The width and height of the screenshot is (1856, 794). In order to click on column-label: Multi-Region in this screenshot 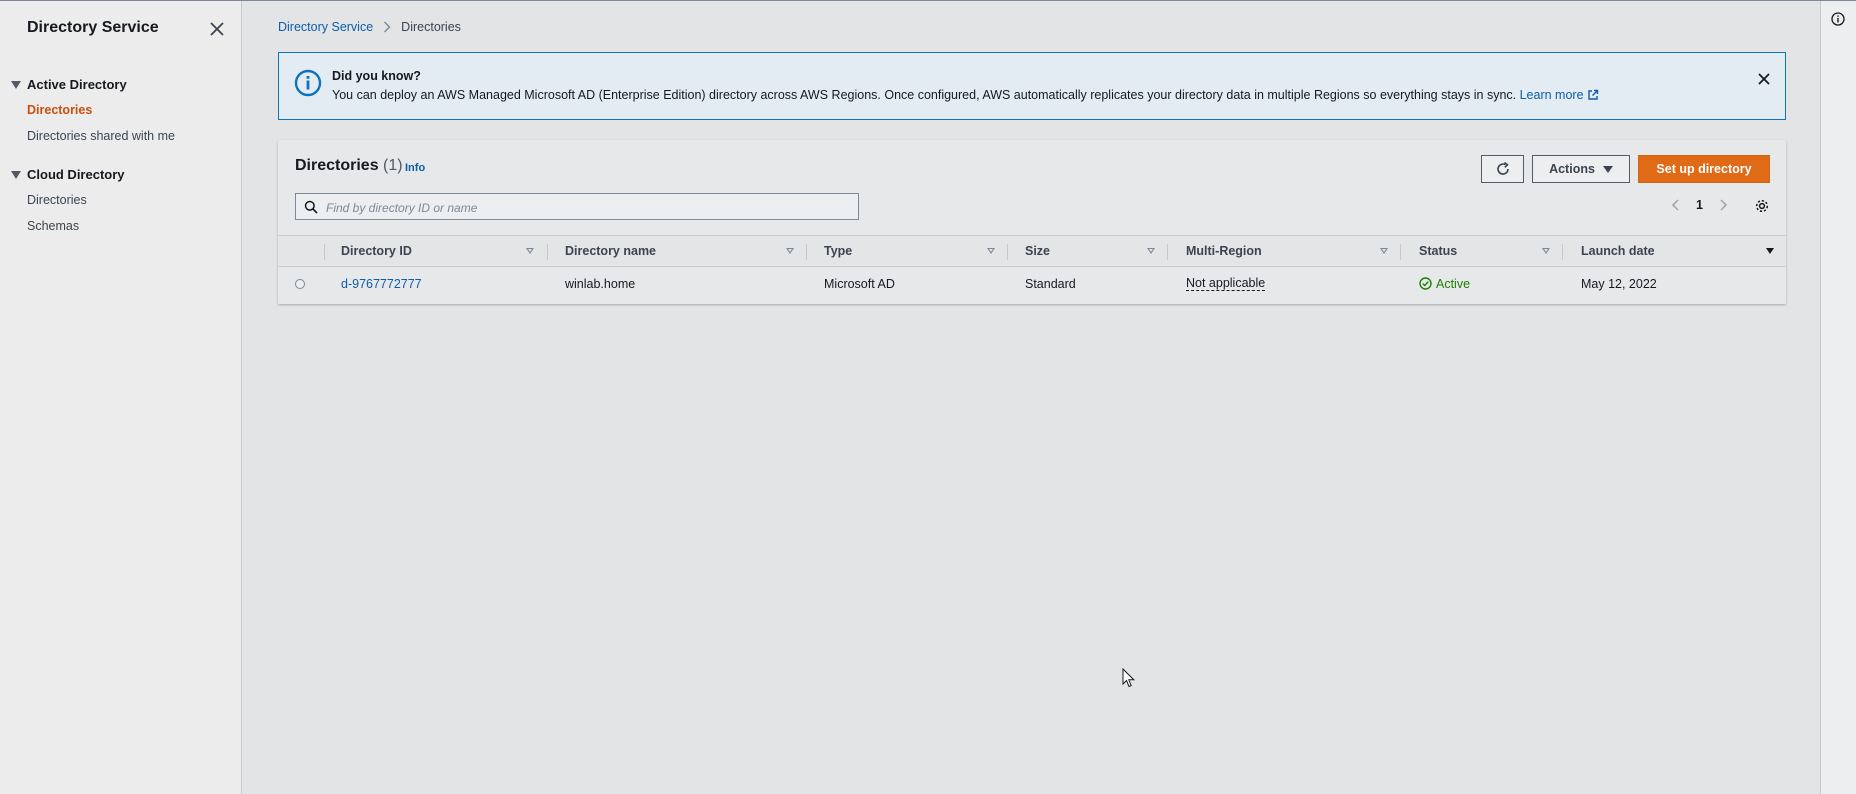, I will do `click(1224, 251)`.